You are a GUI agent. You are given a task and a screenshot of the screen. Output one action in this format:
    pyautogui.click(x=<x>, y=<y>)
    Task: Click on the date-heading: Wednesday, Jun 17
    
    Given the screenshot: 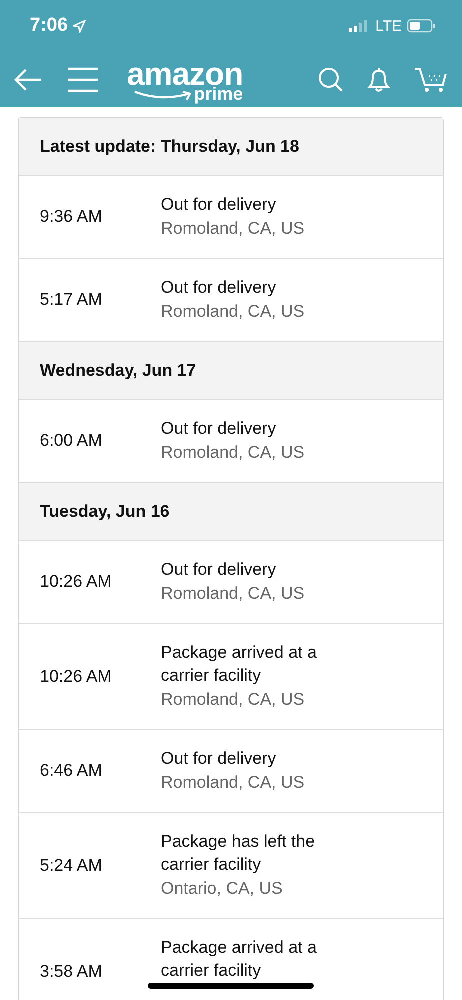 What is the action you would take?
    pyautogui.click(x=231, y=371)
    